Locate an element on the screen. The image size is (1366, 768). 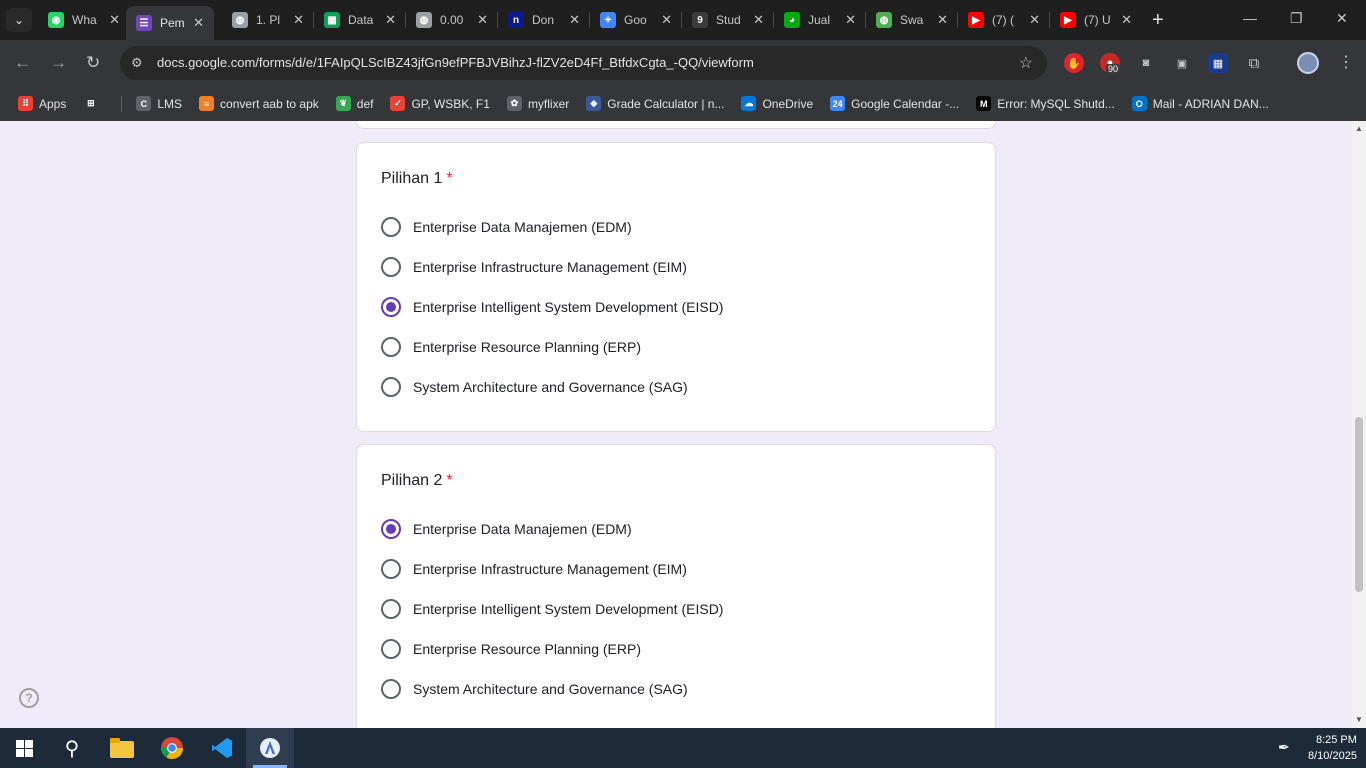
browser-menu-icon: ⋮ is located at coordinates (1346, 62).